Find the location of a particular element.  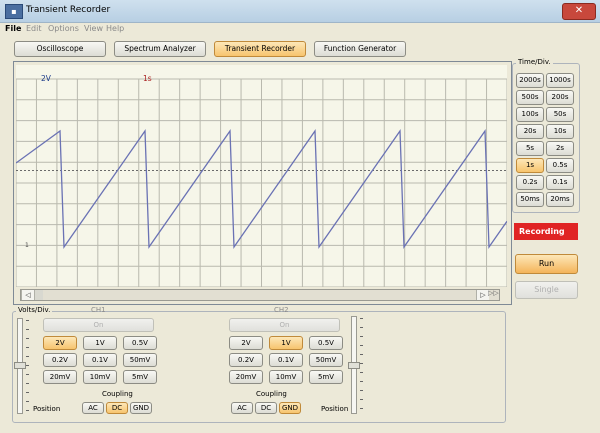

ch2-coupling-label: Coupling is located at coordinates (271, 394).